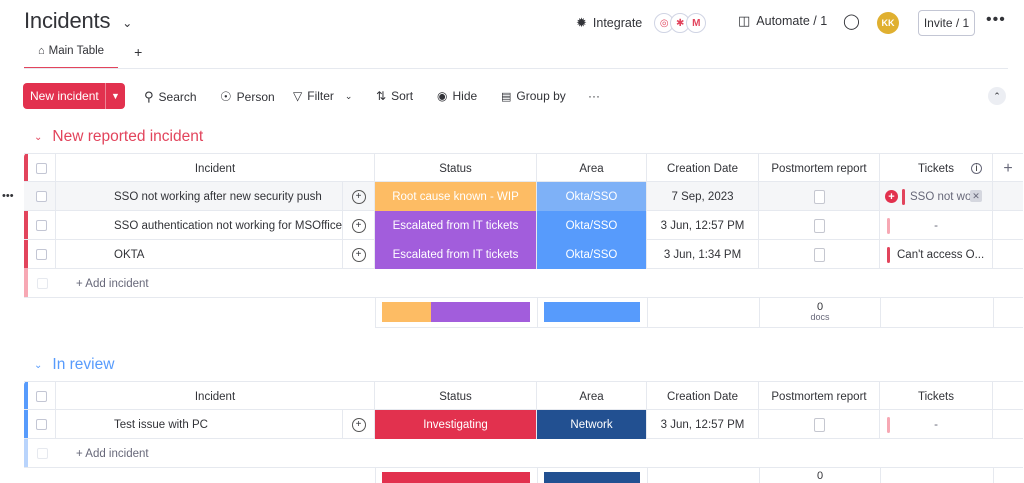 The image size is (1024, 483). I want to click on group-header: ⌄ In review, so click(74, 365).